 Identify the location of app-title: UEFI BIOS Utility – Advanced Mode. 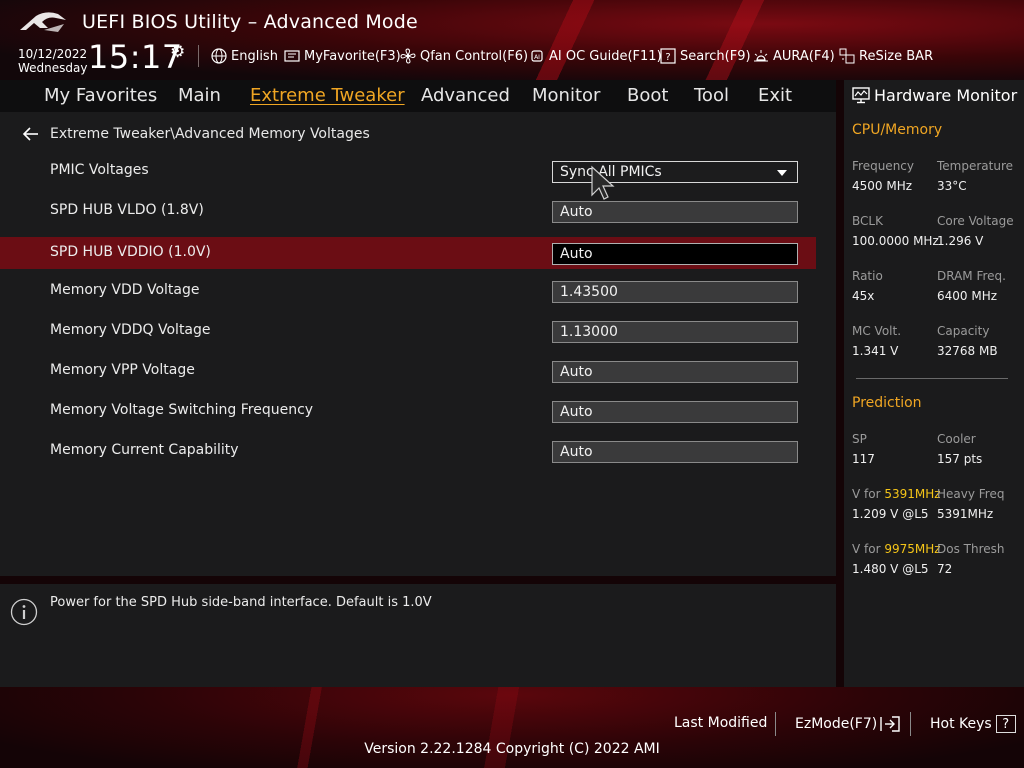
(250, 22).